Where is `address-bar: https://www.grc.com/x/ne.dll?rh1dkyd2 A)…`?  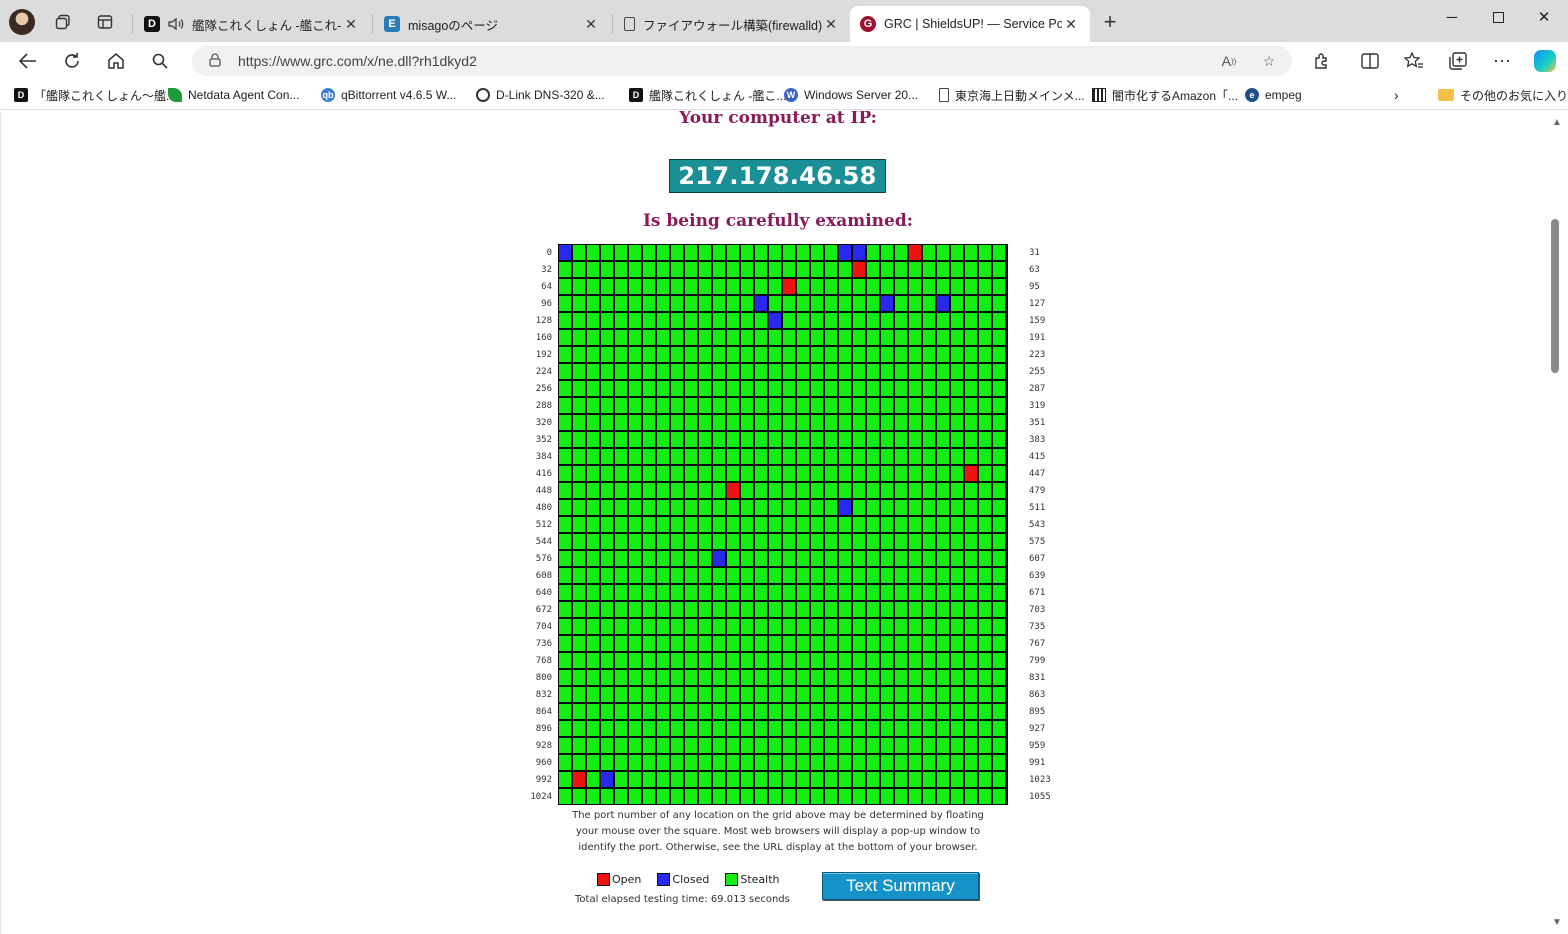 address-bar: https://www.grc.com/x/ne.dll?rh1dkyd2 A)… is located at coordinates (742, 61).